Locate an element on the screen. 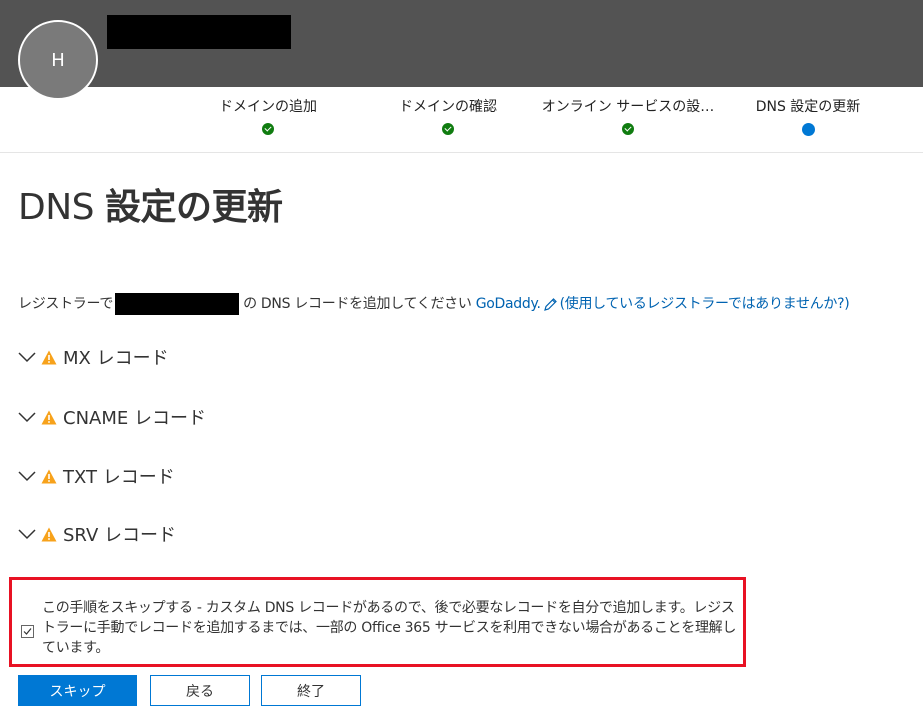 This screenshot has height=719, width=923. page-title-prefix: DNS is located at coordinates (56, 207).